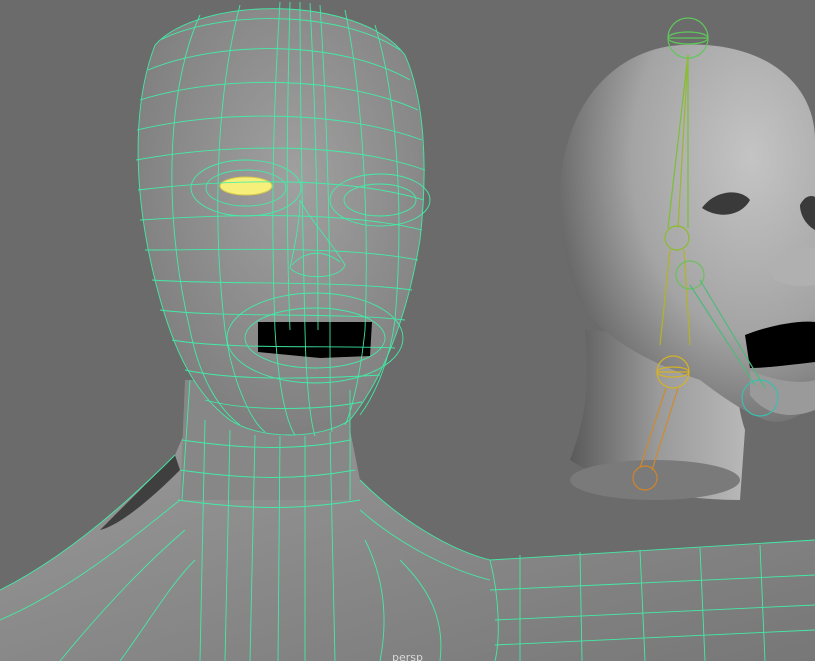 This screenshot has width=815, height=661. I want to click on selected-eye, so click(246, 186).